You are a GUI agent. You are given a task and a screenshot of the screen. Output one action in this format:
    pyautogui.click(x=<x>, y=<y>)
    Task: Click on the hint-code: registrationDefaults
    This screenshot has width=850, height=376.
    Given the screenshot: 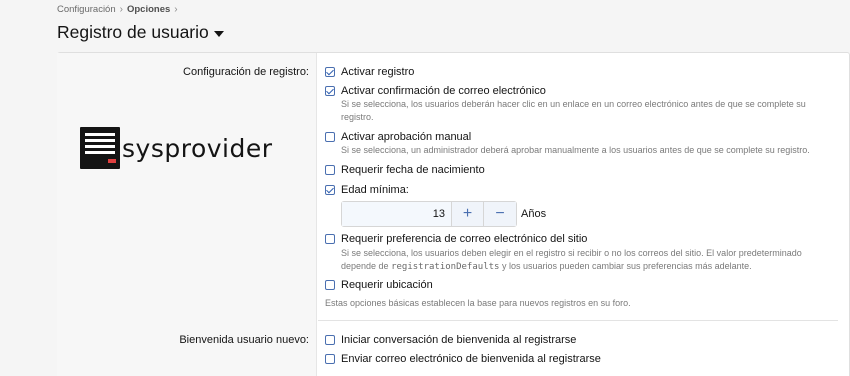 What is the action you would take?
    pyautogui.click(x=445, y=267)
    